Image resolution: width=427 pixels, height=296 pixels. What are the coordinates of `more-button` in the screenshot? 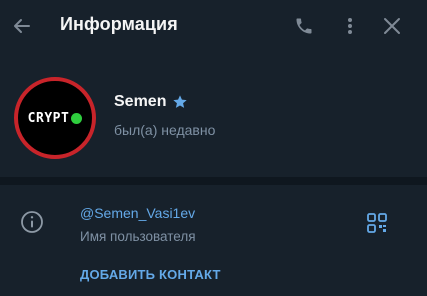 It's located at (350, 26).